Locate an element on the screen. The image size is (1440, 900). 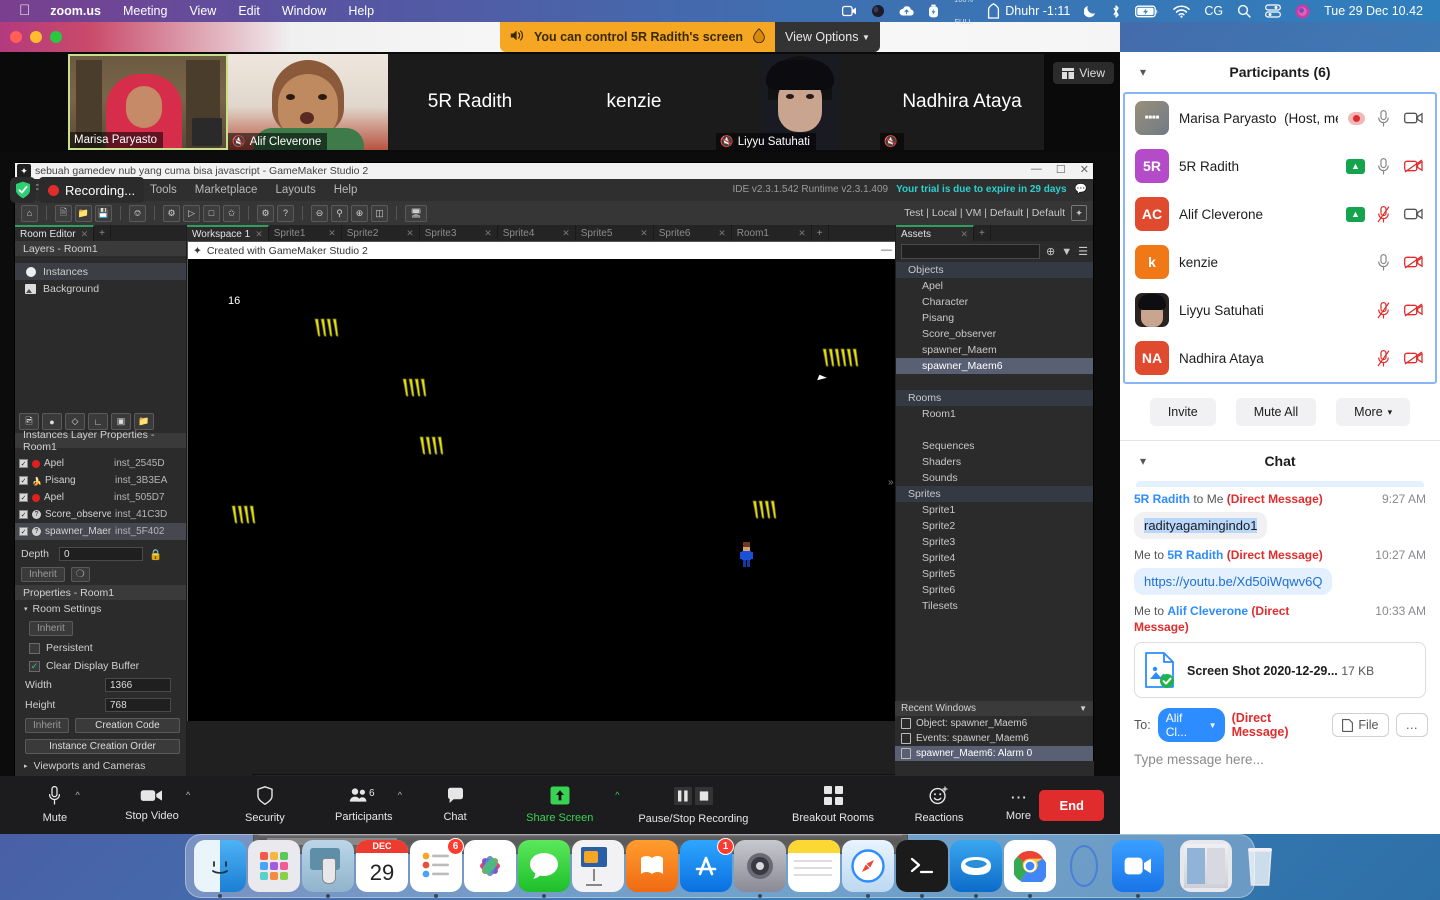
toolbar-share-screen-button: Share Screen ^ is located at coordinates (565, 805).